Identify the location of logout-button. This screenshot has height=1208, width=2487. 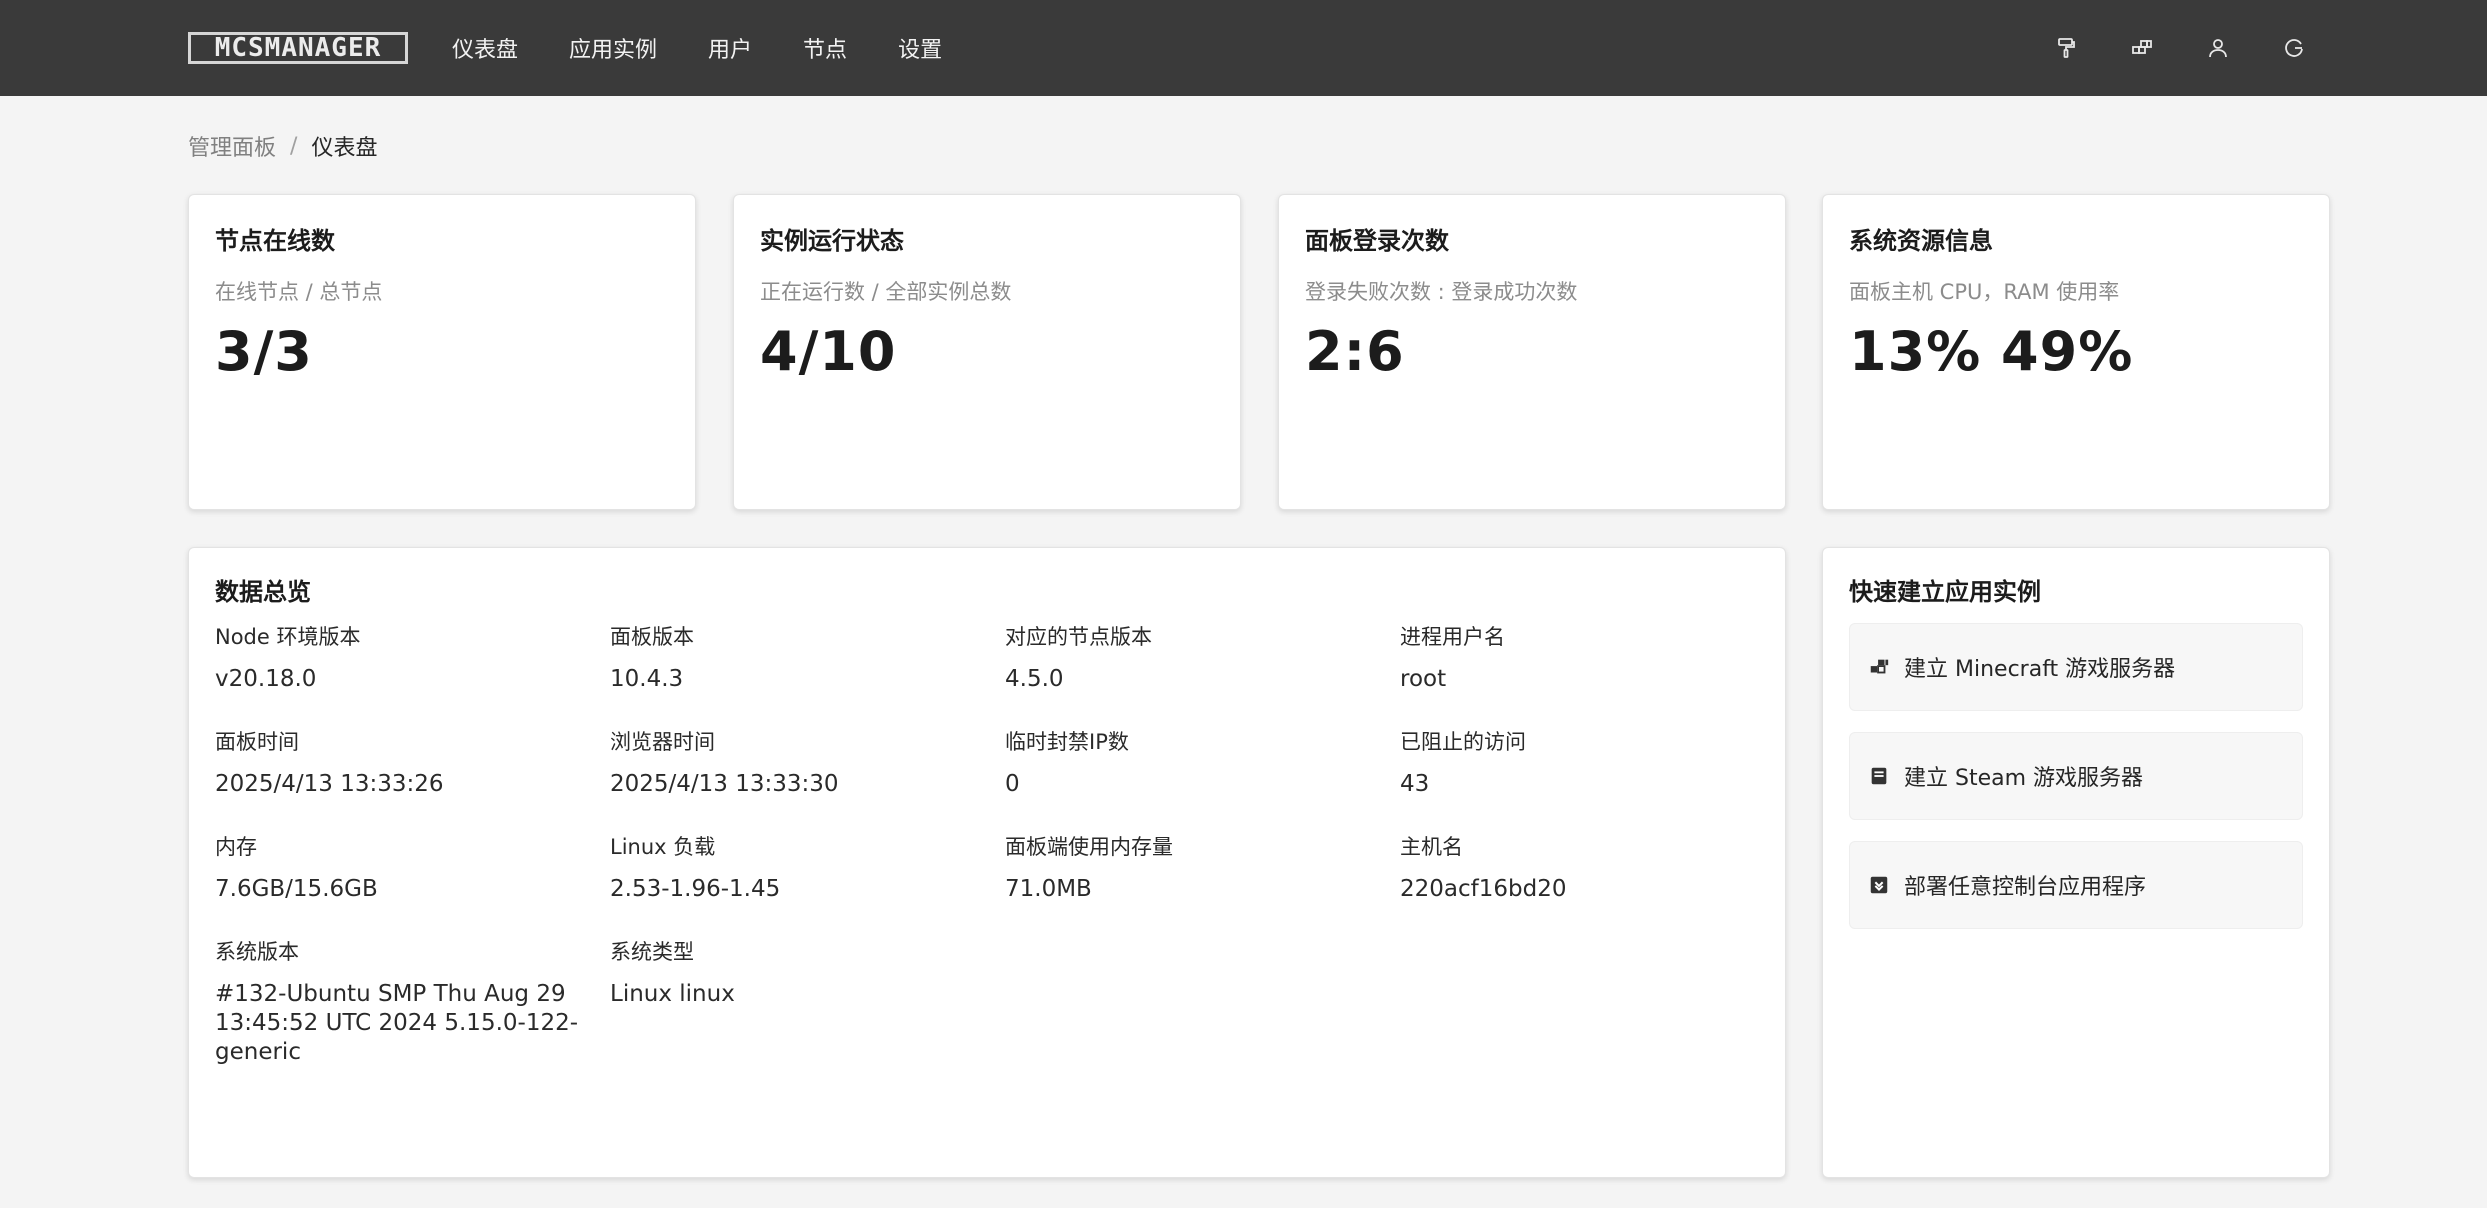
(2294, 48).